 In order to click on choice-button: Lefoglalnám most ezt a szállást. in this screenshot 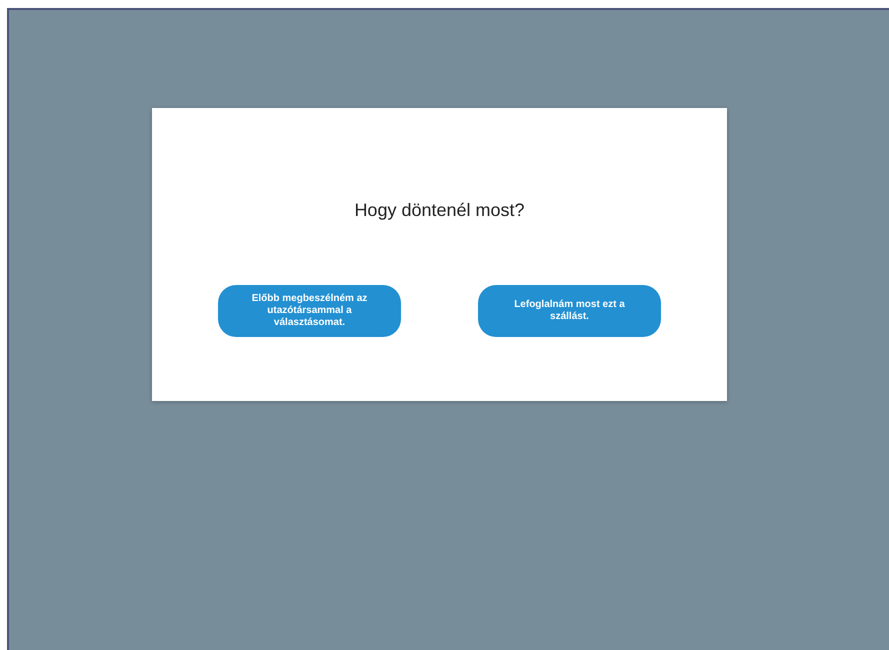, I will do `click(569, 311)`.